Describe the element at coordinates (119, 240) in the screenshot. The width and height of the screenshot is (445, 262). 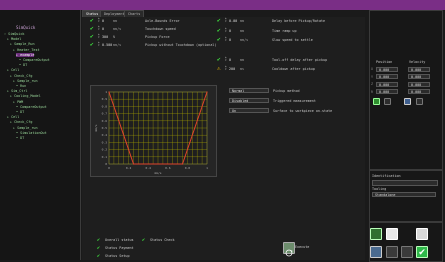
I see `status-label: Overall status` at that location.